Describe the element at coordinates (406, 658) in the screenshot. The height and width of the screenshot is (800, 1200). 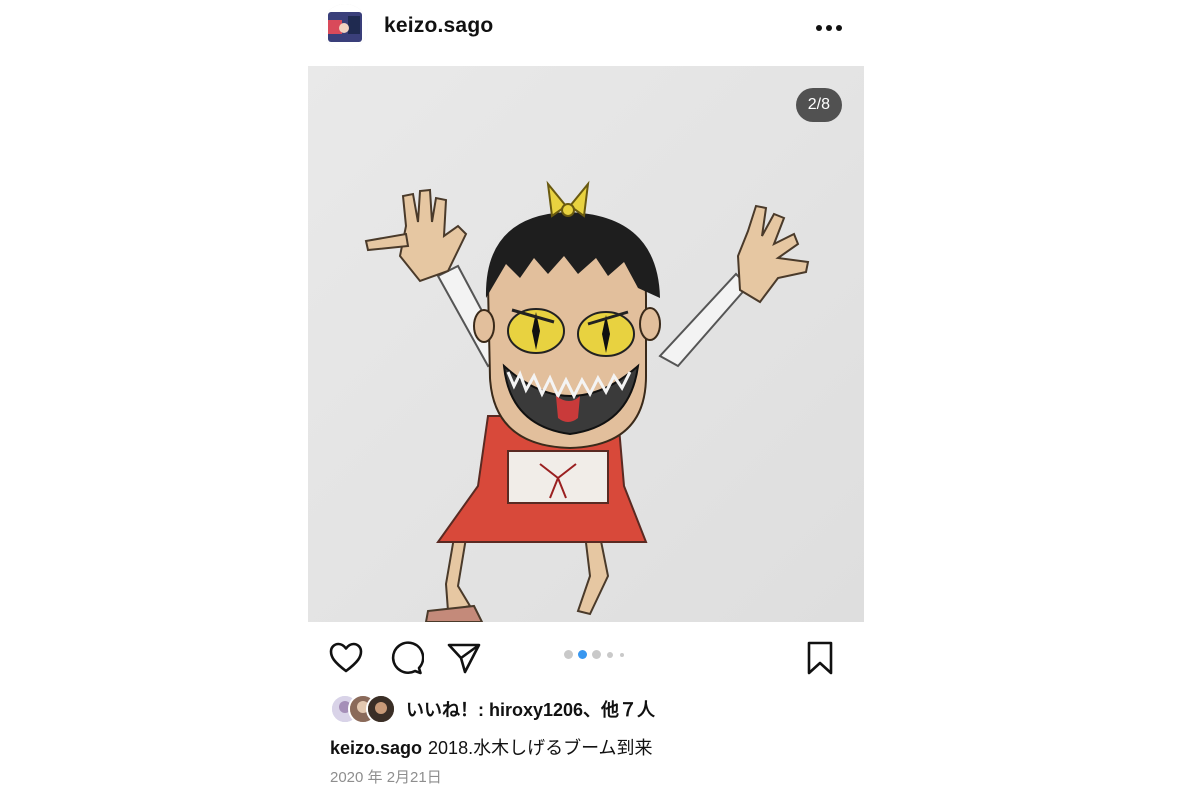
I see `comment-icon` at that location.